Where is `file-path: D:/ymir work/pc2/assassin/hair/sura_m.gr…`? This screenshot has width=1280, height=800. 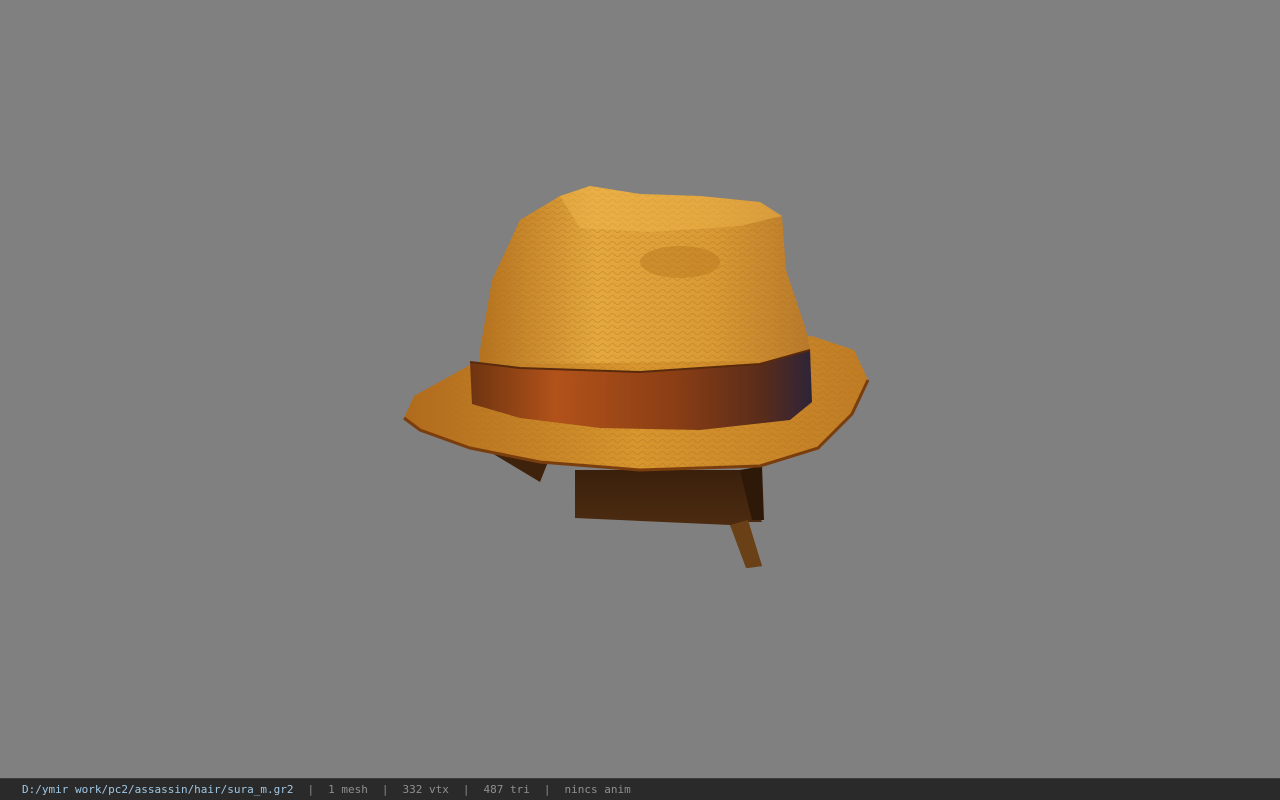 file-path: D:/ymir work/pc2/assassin/hair/sura_m.gr… is located at coordinates (158, 789).